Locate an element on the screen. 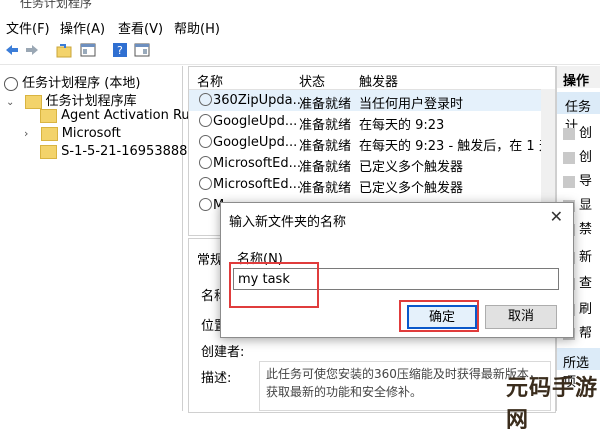 Image resolution: width=600 pixels, height=434 pixels. tree-item-label: Agent Activation Run is located at coordinates (129, 115).